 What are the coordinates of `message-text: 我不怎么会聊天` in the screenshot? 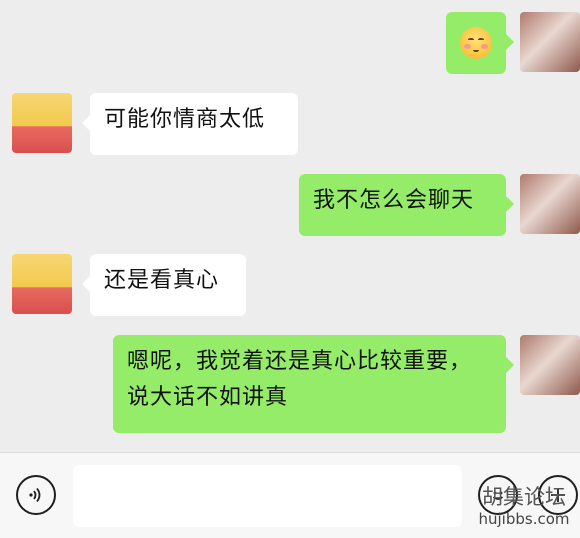 It's located at (394, 200).